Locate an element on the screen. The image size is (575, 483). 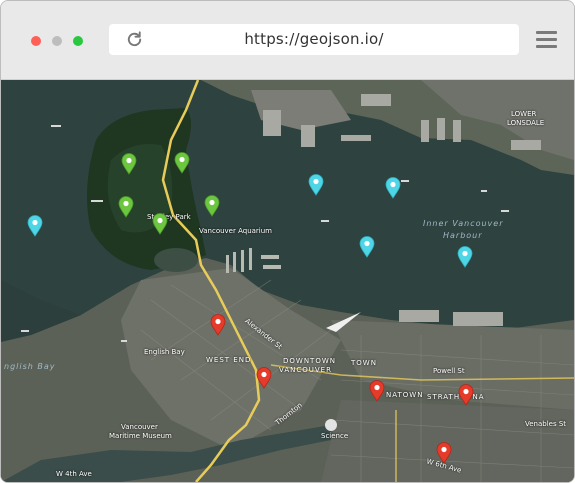
label-downtown-line2: VANCOUVER is located at coordinates (305, 370).